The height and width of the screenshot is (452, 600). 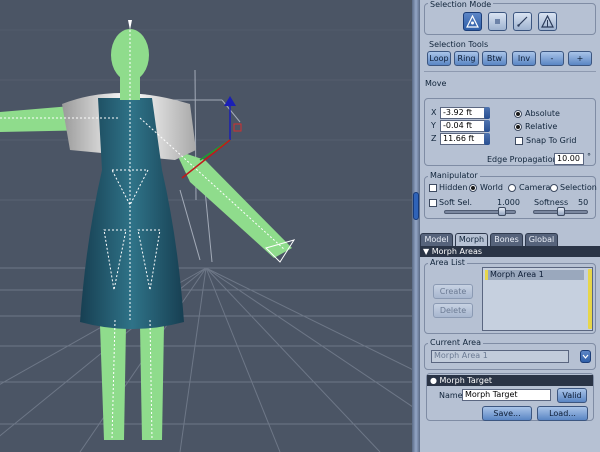 What do you see at coordinates (578, 187) in the screenshot?
I see `selection-label: Selection` at bounding box center [578, 187].